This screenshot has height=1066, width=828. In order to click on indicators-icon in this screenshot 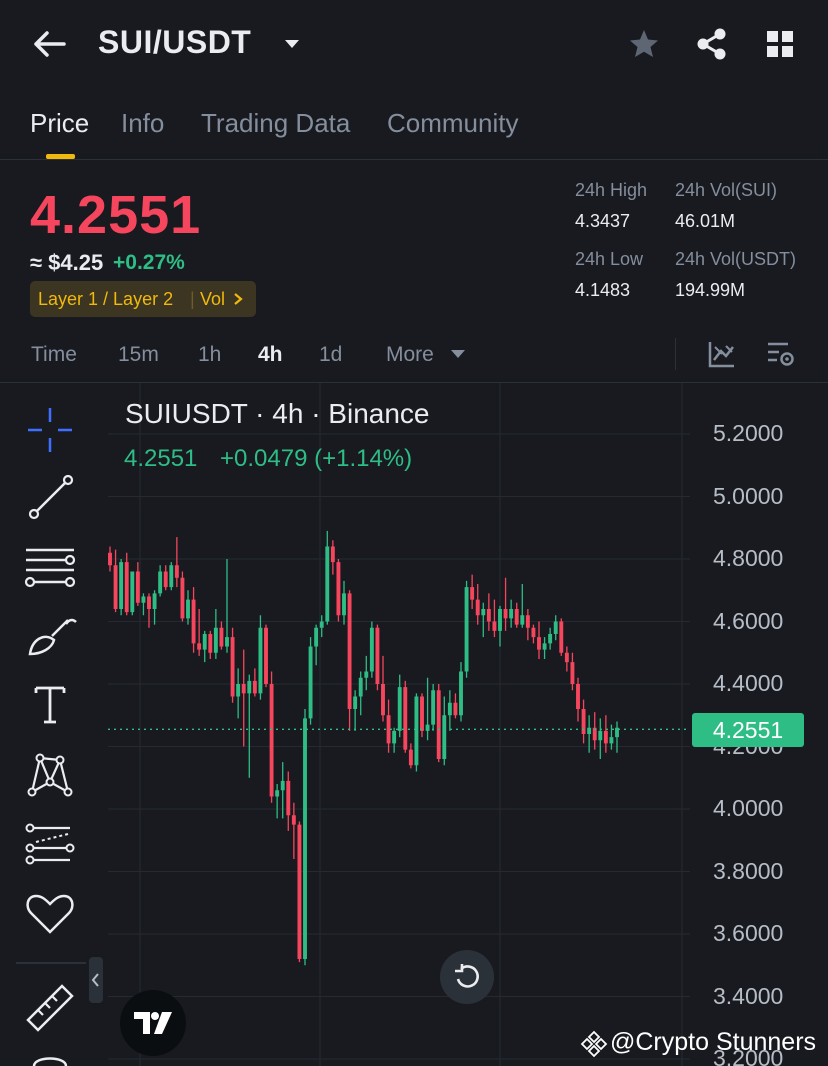, I will do `click(722, 354)`.